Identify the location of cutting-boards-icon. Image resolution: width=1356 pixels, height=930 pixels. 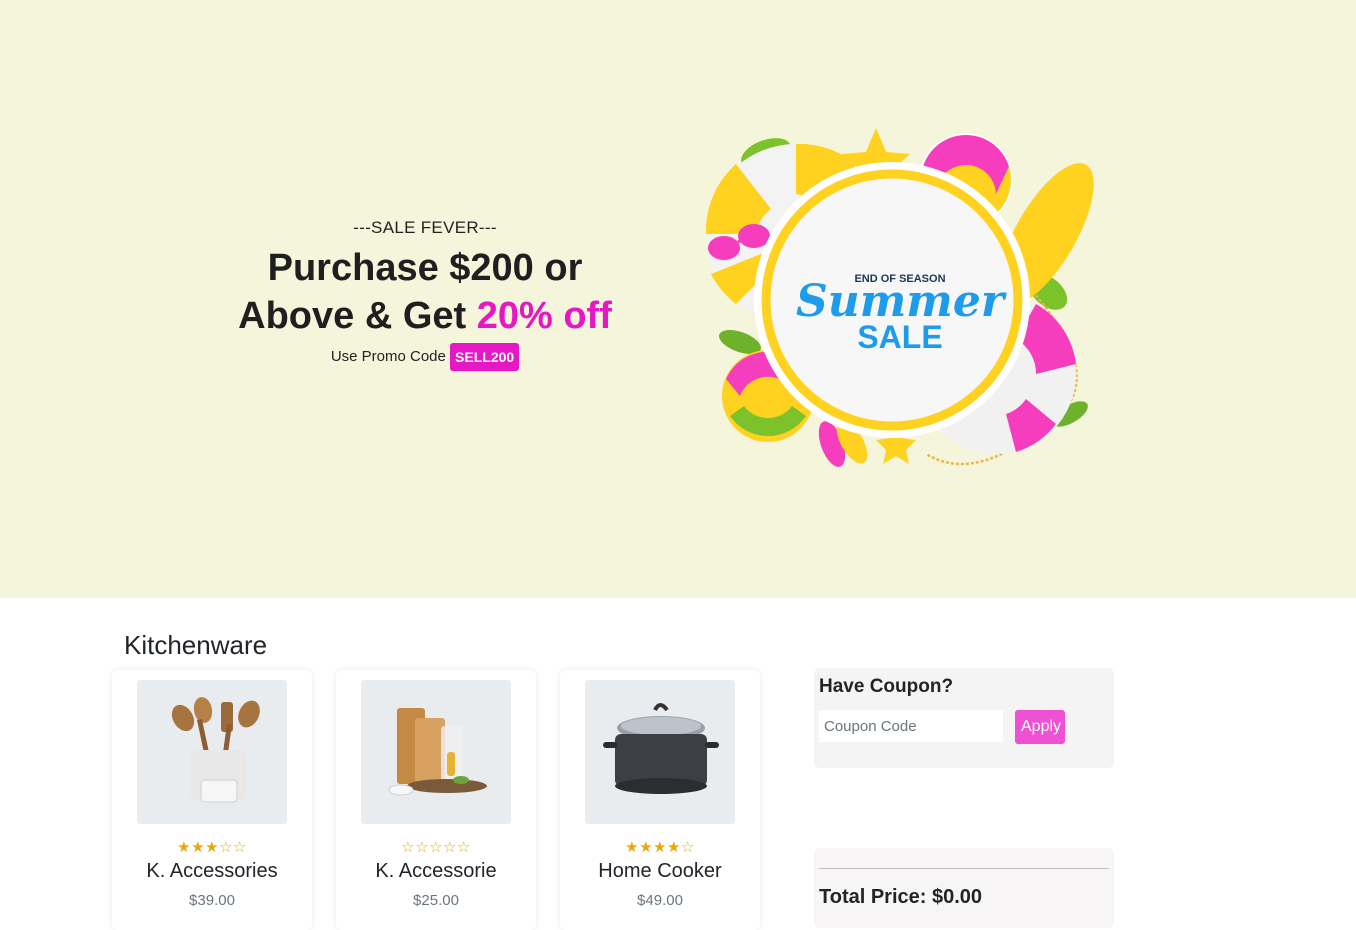
(437, 752).